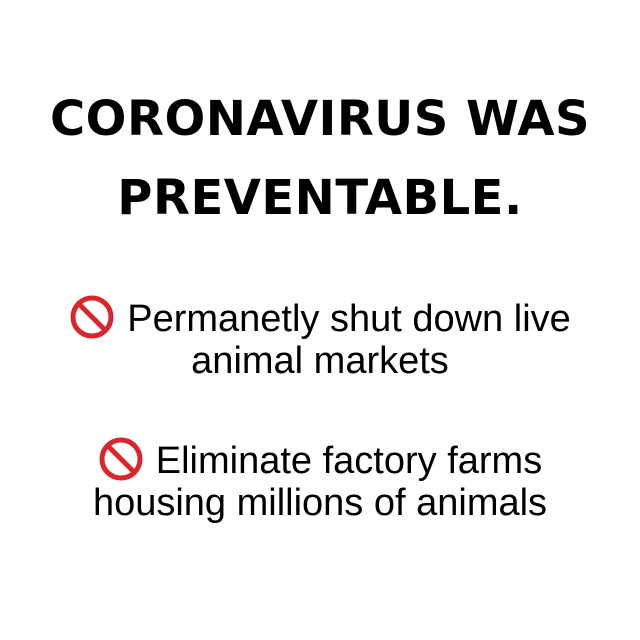  I want to click on point-2-line-2: housing millions of animals, so click(320, 503).